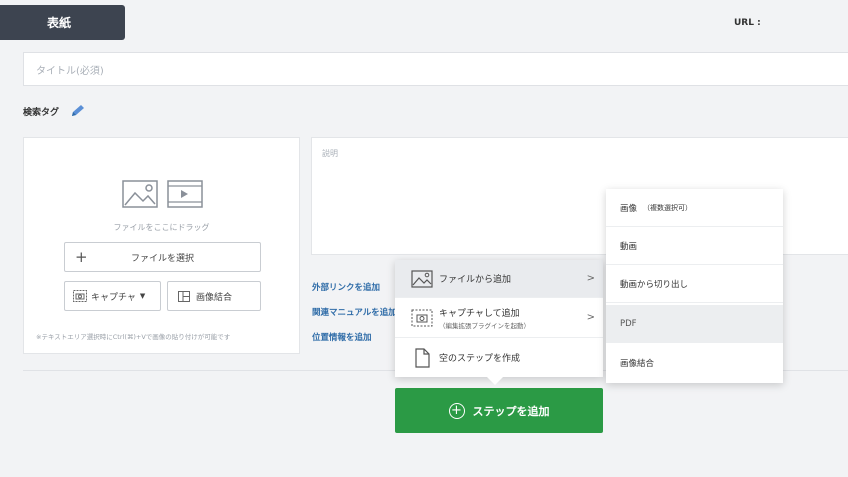 This screenshot has height=477, width=848. I want to click on add-related-manual-link: 関連マニュアルを追加, so click(354, 312).